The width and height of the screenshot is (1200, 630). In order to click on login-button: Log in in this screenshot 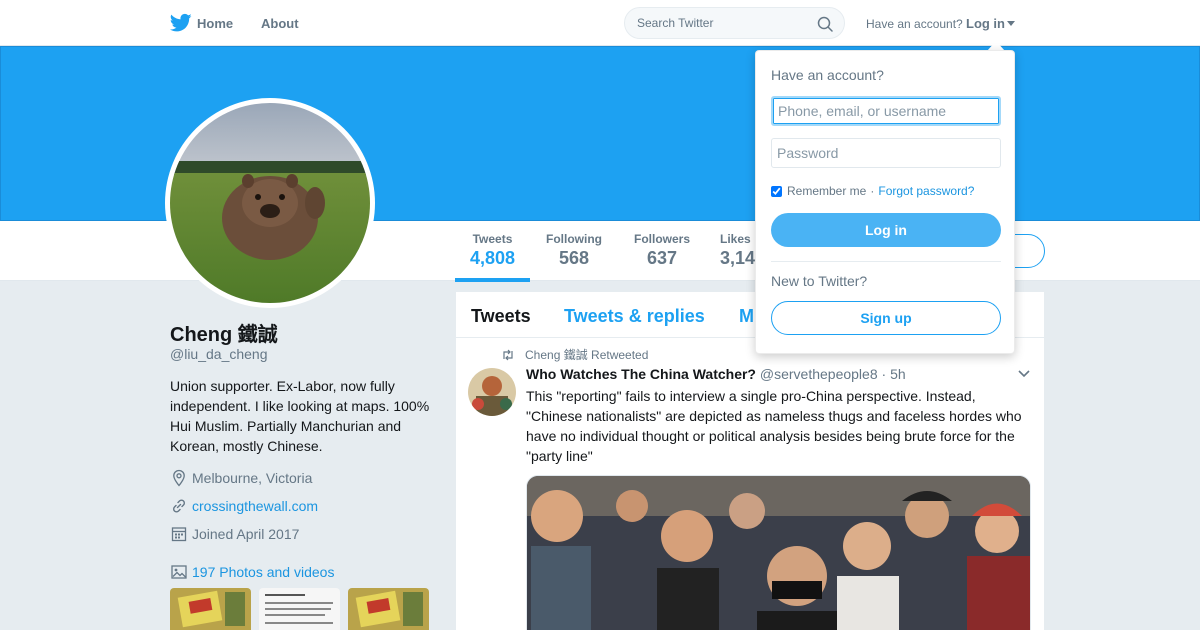, I will do `click(886, 230)`.